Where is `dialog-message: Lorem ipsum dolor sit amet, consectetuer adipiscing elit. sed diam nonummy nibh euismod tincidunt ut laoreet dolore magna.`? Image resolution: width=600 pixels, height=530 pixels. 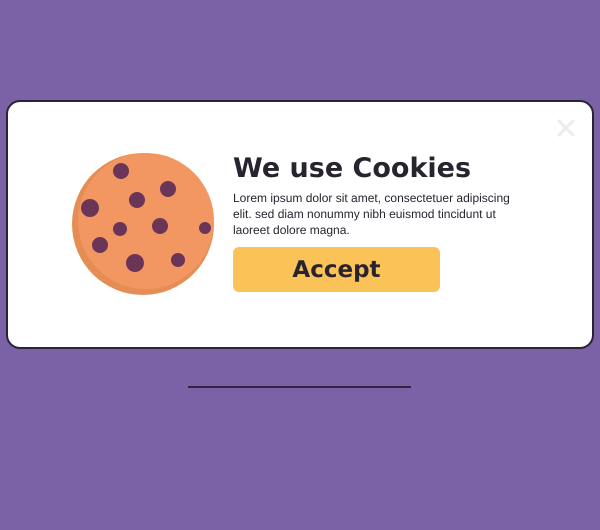
dialog-message: Lorem ipsum dolor sit amet, consectetuer adipiscing elit. sed diam nonummy nibh euismod tincidunt ut laoreet dolore magna. is located at coordinates (372, 214).